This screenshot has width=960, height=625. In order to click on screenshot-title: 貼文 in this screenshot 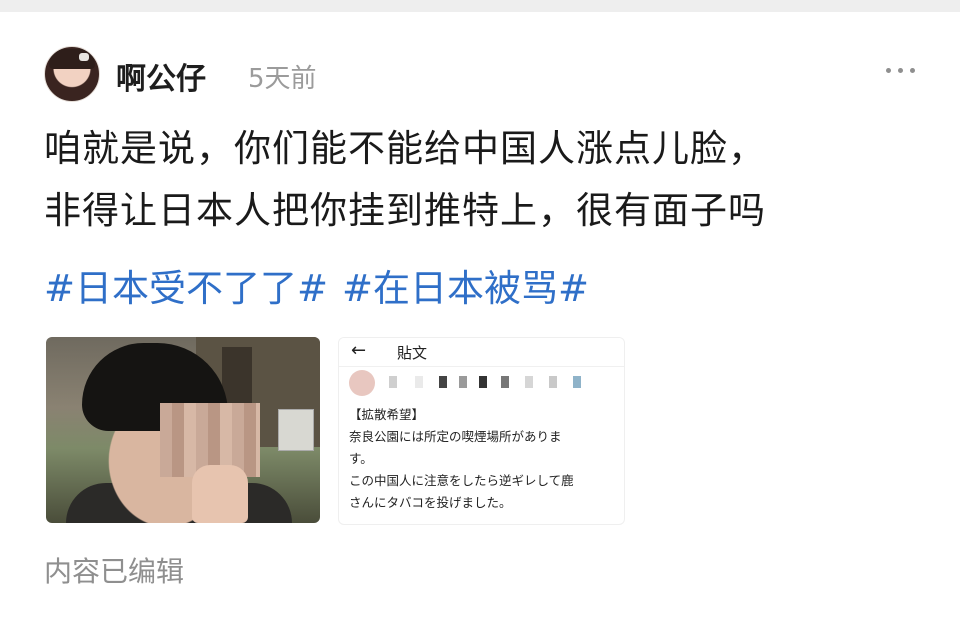, I will do `click(412, 353)`.